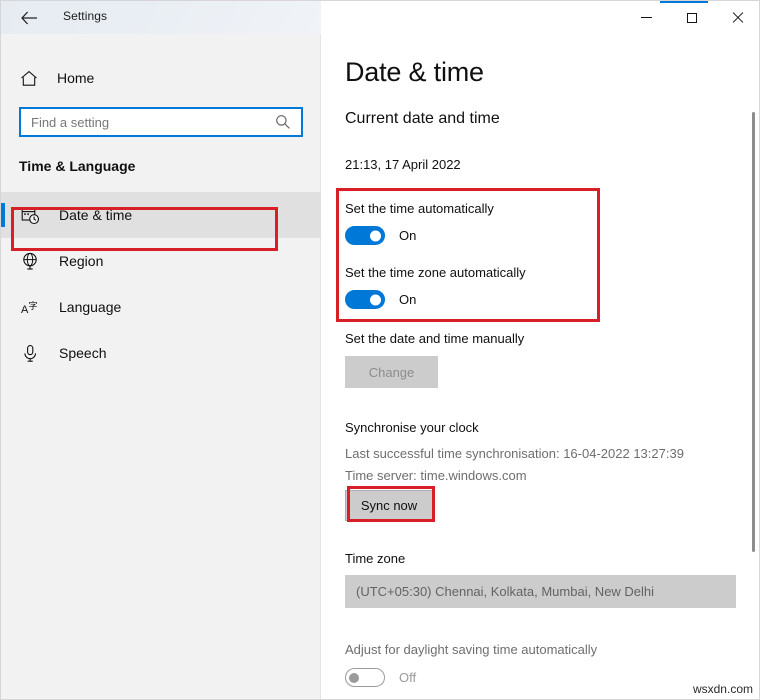  What do you see at coordinates (83, 353) in the screenshot?
I see `sidebar-item-label: Speech` at bounding box center [83, 353].